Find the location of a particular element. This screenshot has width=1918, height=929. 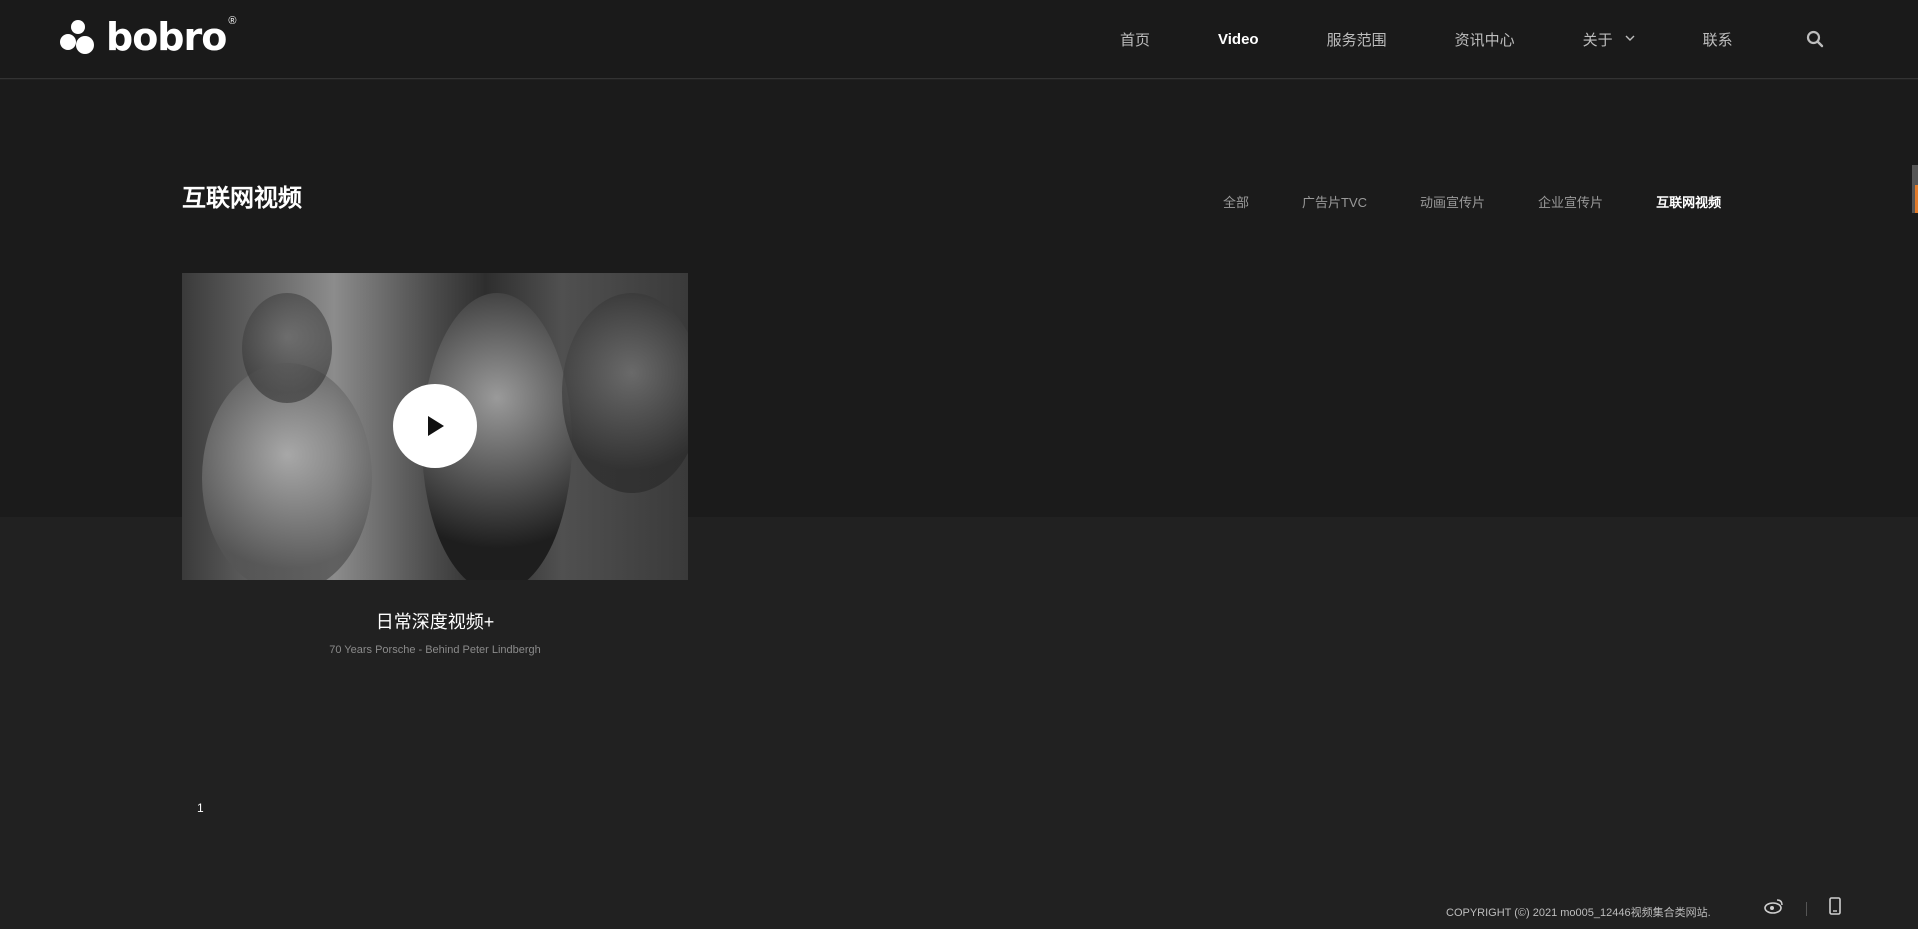

logo: bobro ® is located at coordinates (148, 37).